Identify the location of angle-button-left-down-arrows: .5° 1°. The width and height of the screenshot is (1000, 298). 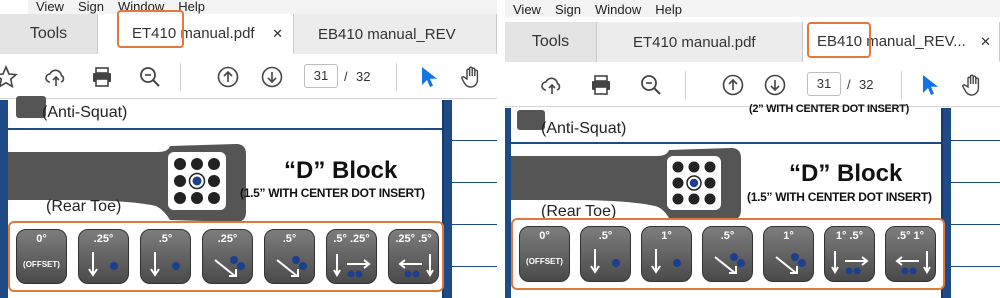
(910, 254).